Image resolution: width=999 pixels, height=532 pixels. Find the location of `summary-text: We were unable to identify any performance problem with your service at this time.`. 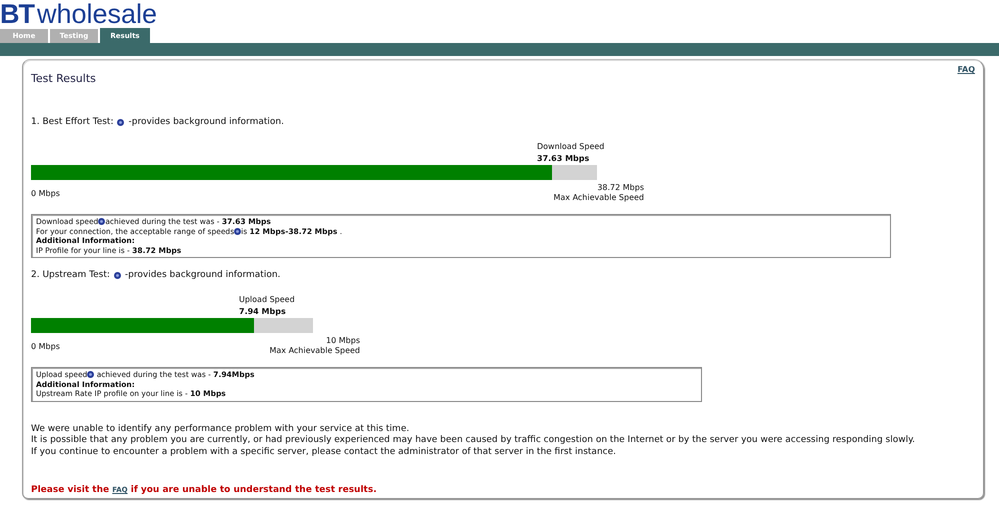

summary-text: We were unable to identify any performance problem with your service at this time. is located at coordinates (220, 429).